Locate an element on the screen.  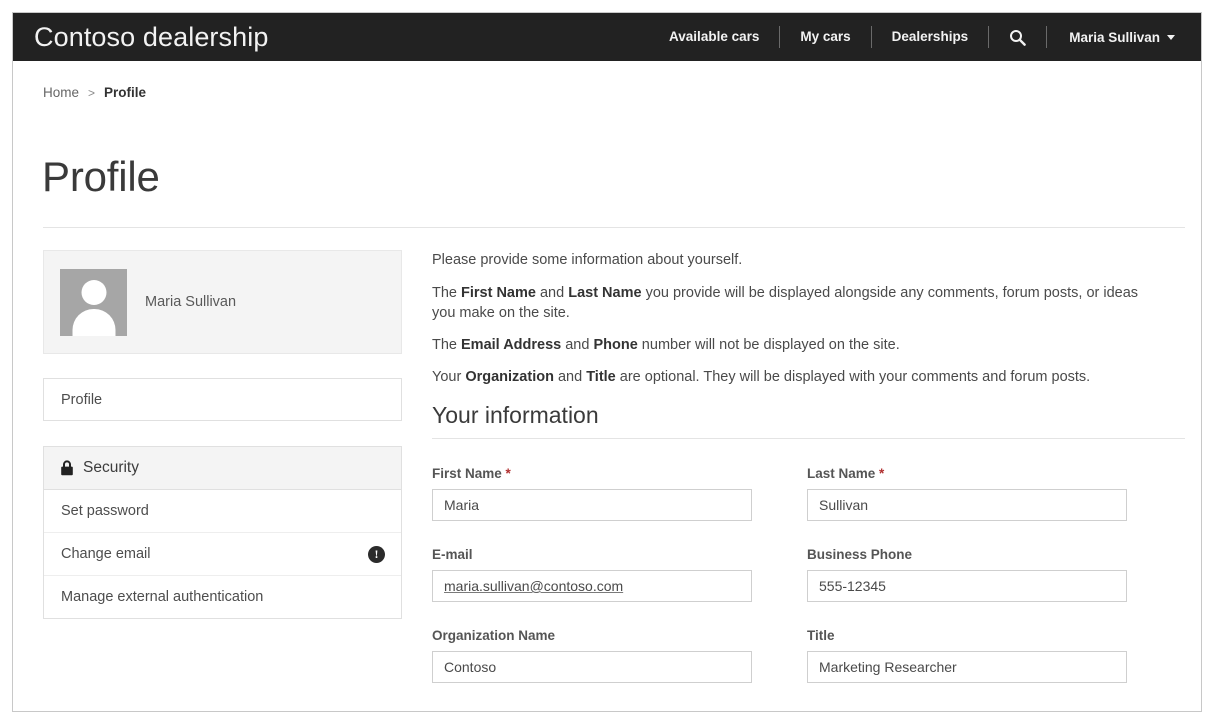
lock-icon is located at coordinates (67, 468).